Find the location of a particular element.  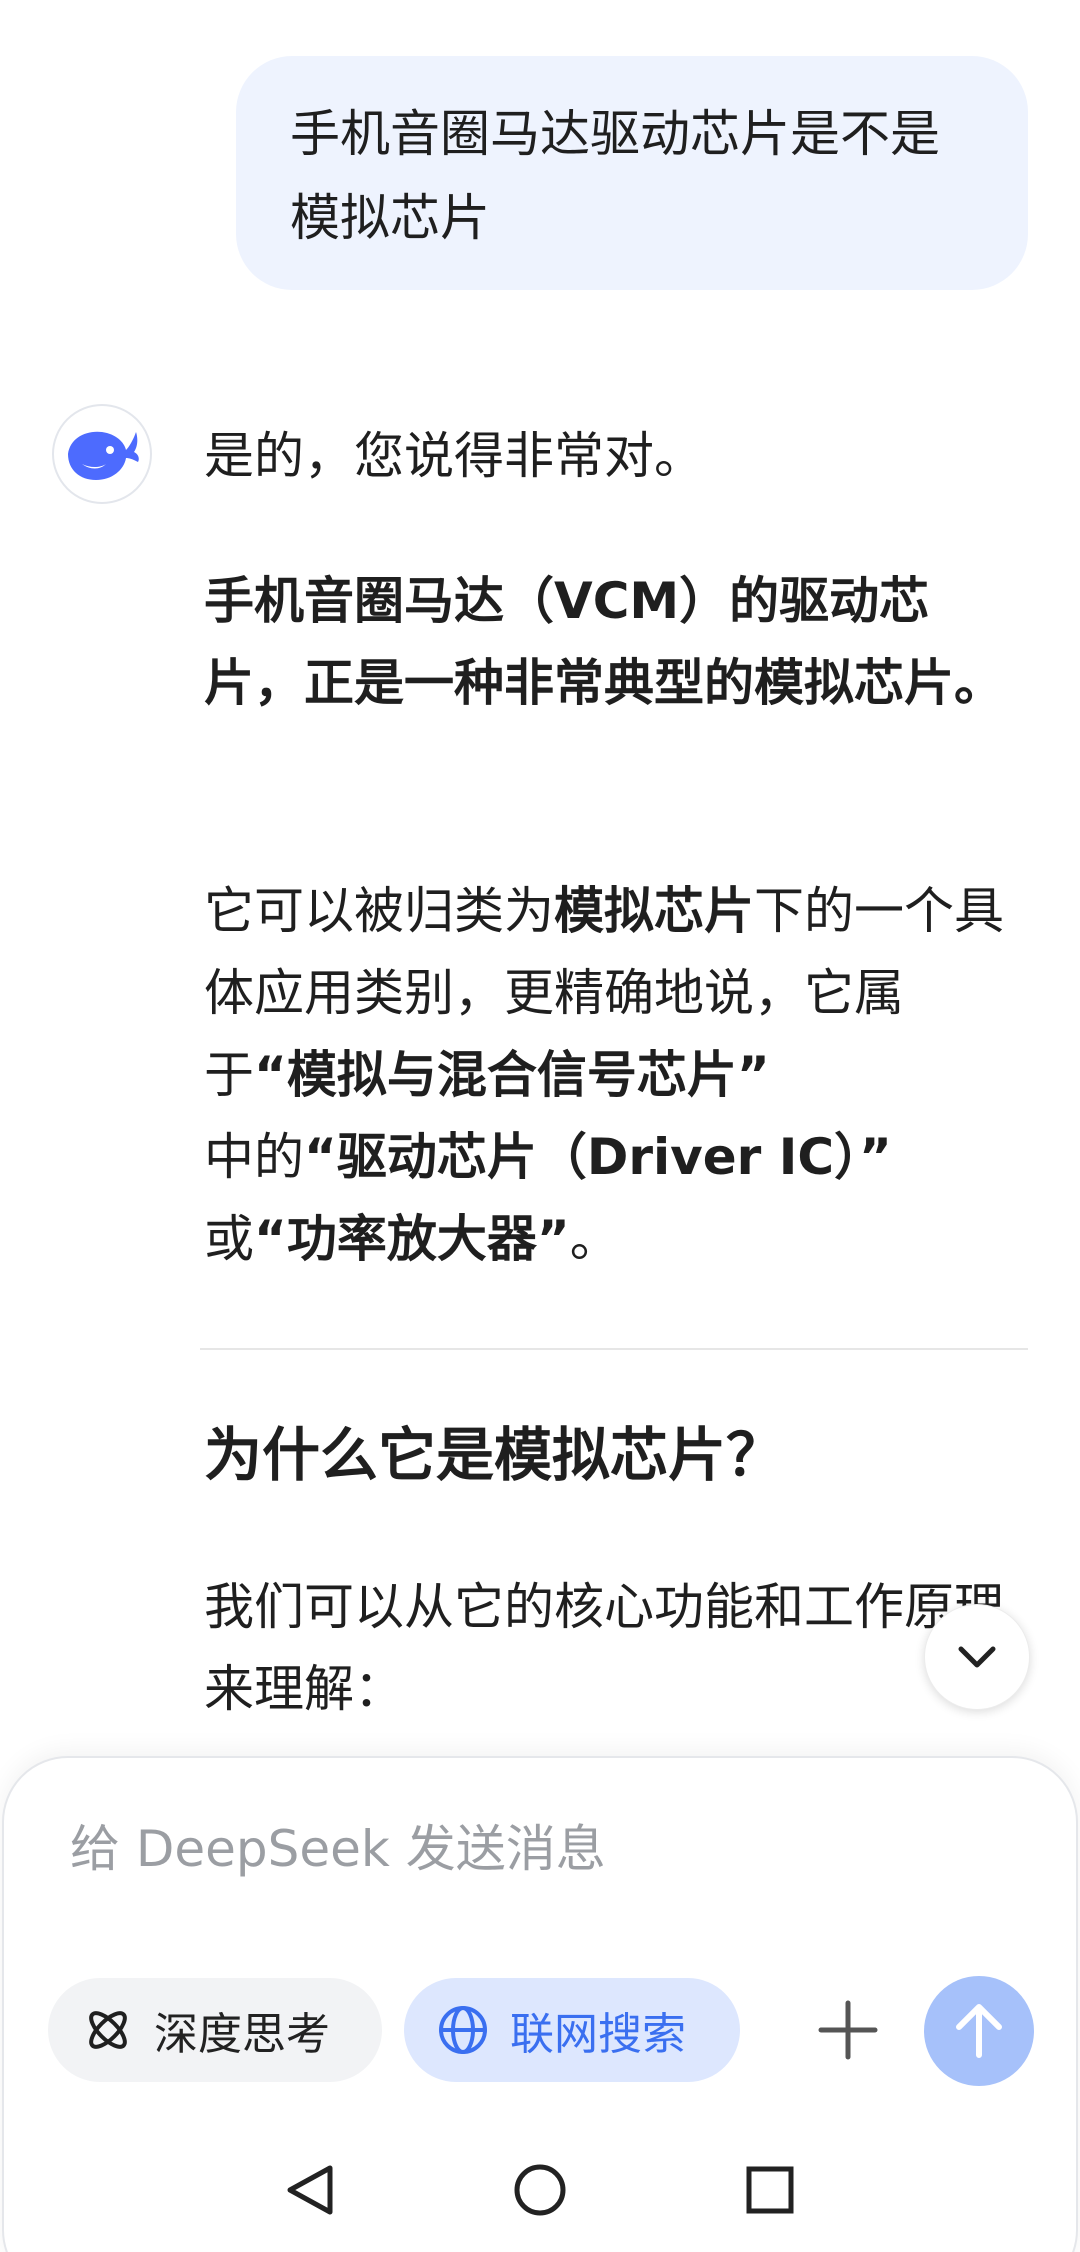

attach-button is located at coordinates (848, 2030).